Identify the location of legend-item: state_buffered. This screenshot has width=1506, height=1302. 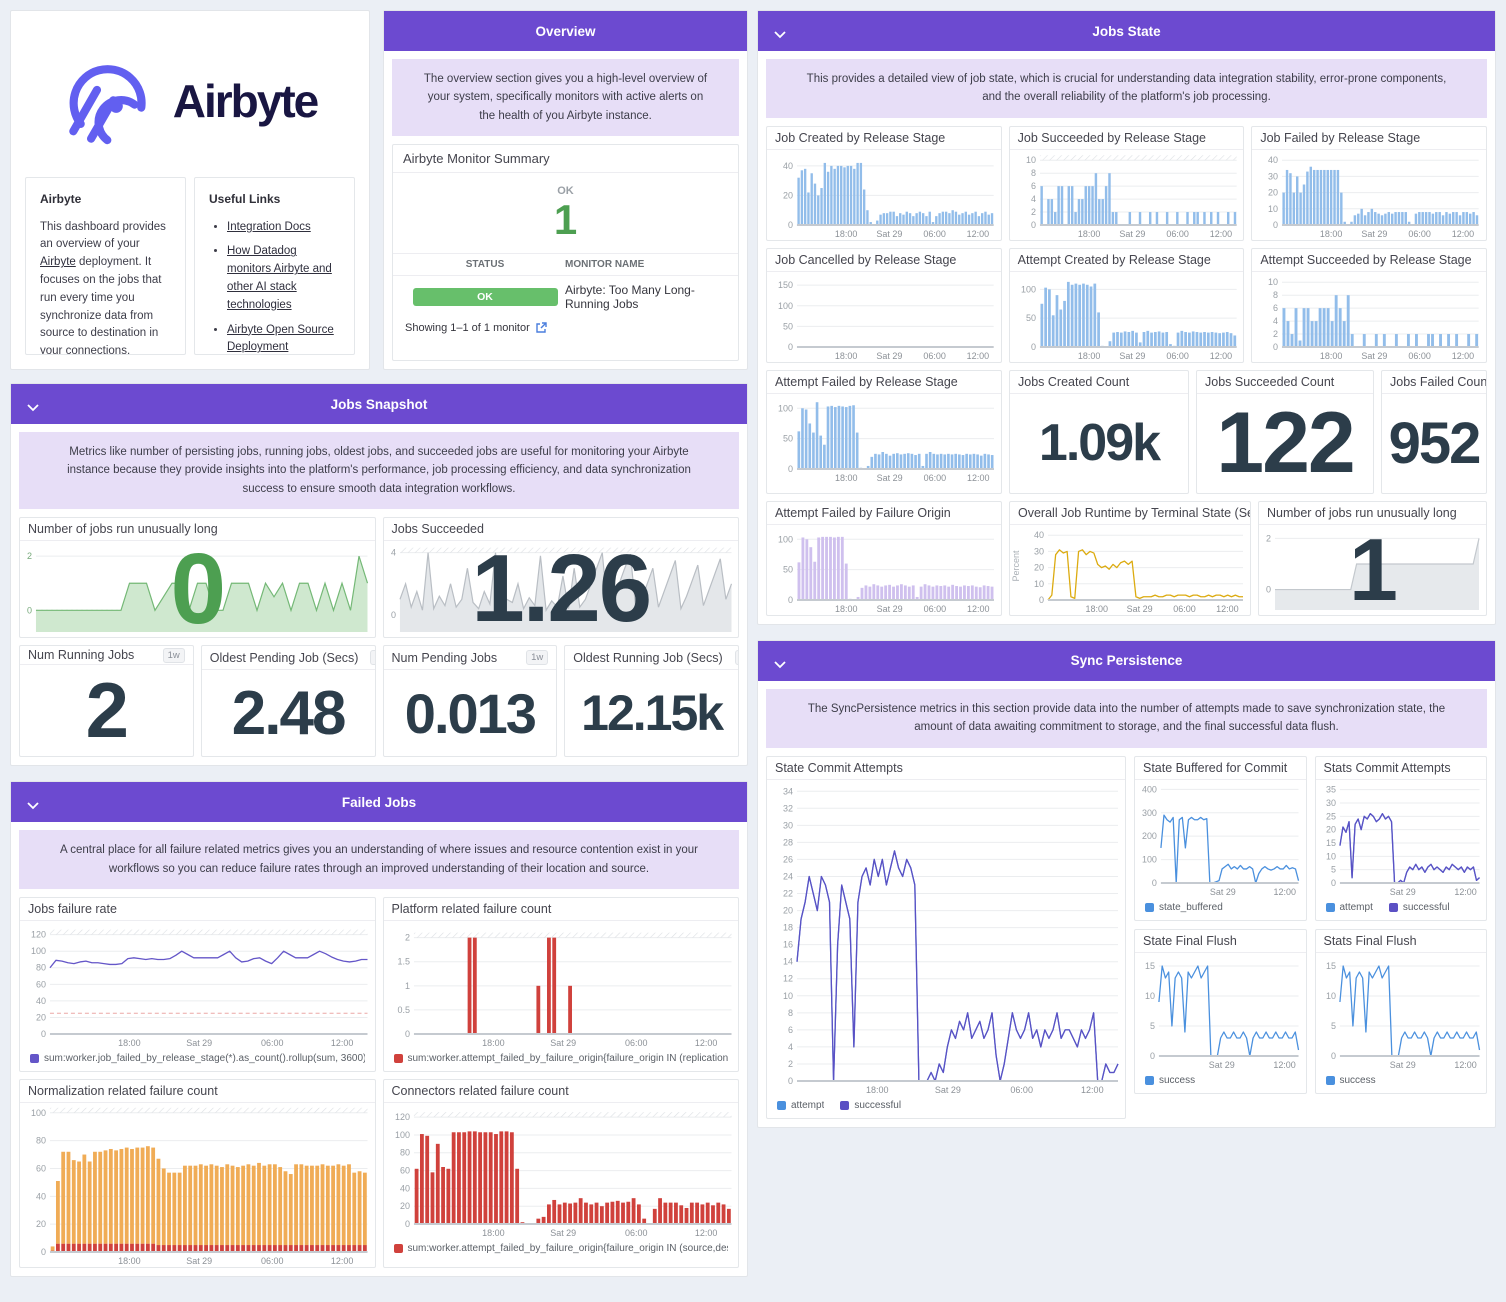
(1184, 907).